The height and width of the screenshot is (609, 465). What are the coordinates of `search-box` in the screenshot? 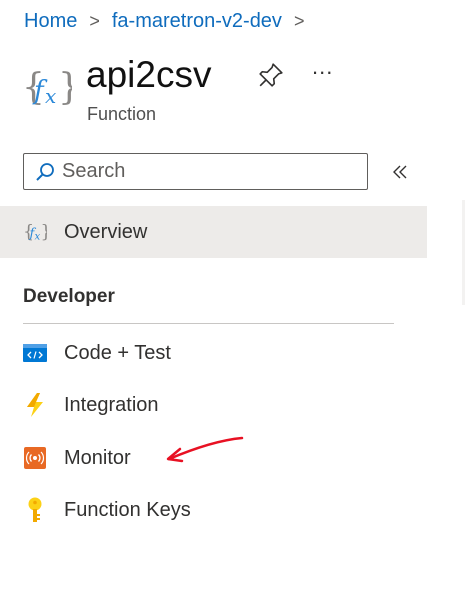 It's located at (195, 171).